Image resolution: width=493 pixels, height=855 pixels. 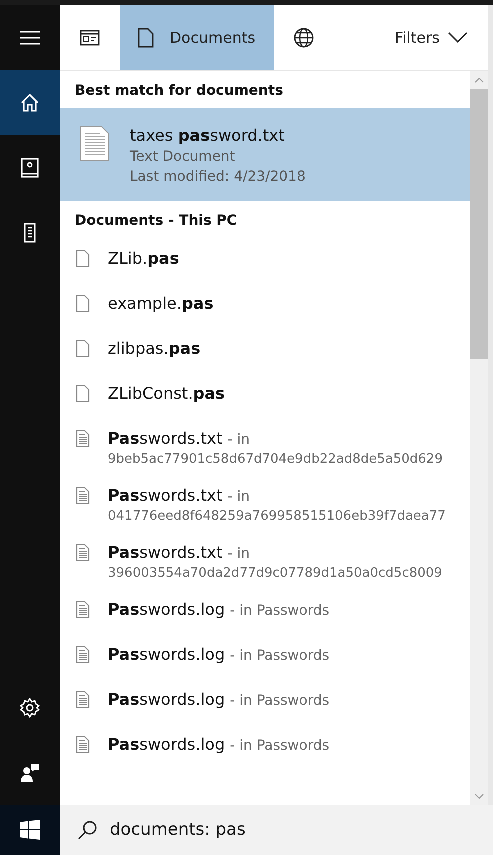 I want to click on document-icon, so click(x=146, y=38).